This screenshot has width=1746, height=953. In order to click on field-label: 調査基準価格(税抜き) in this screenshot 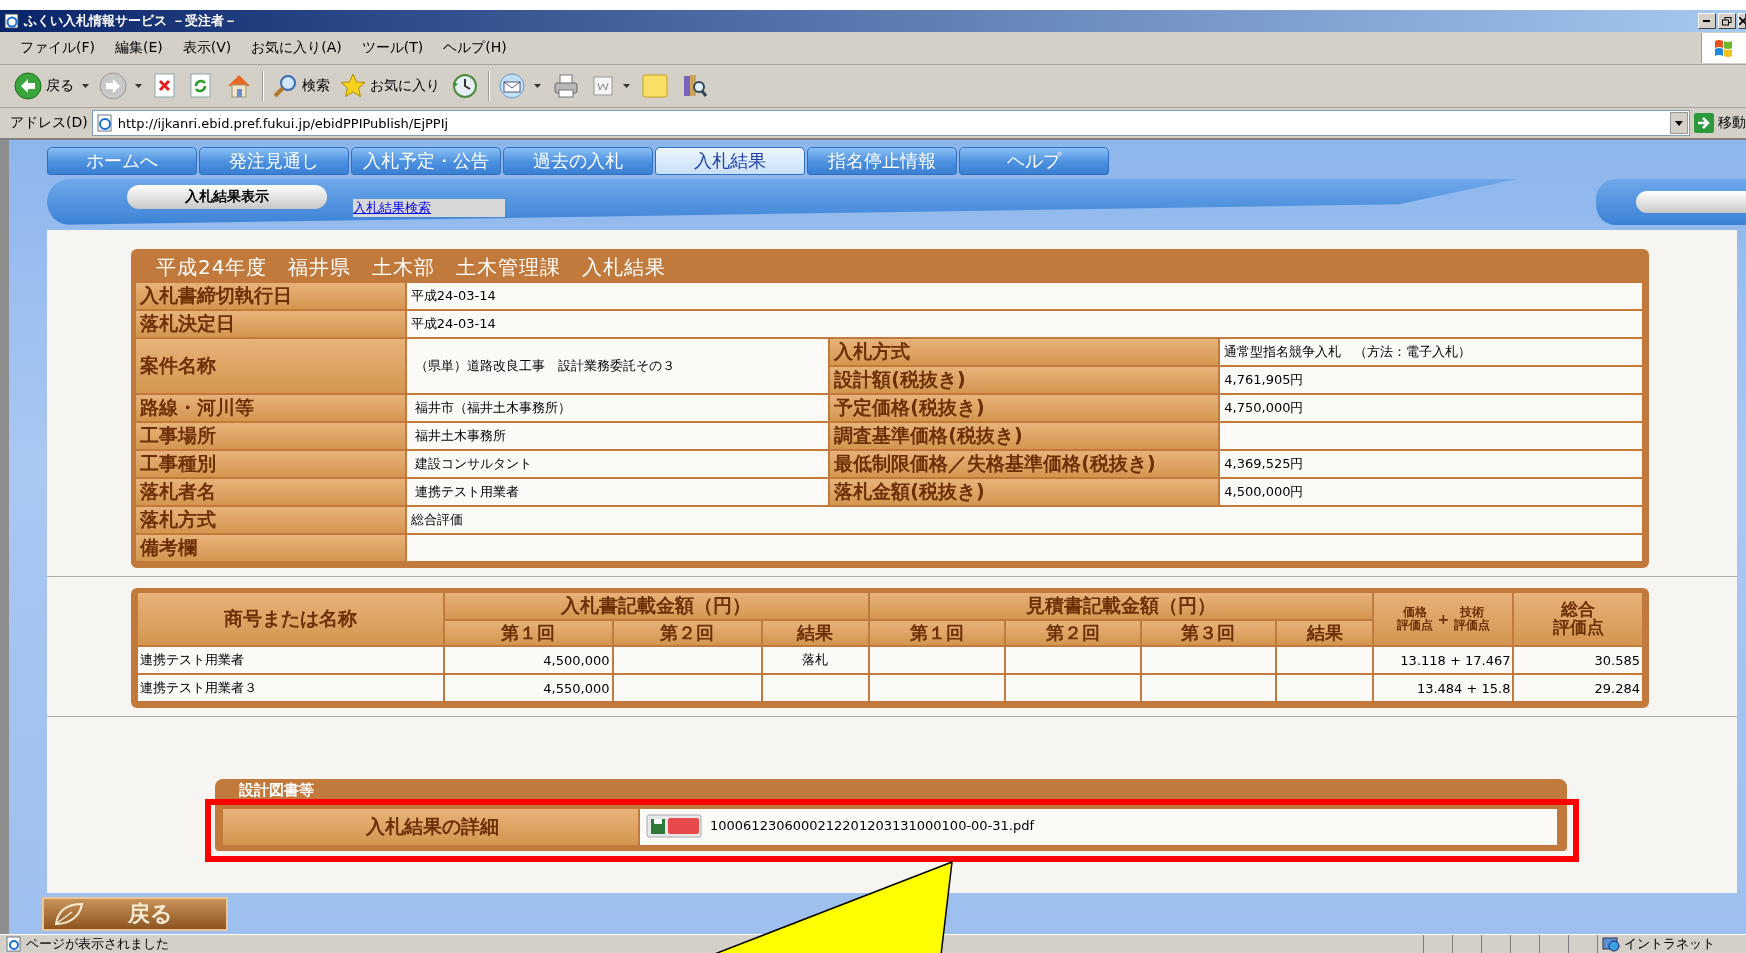, I will do `click(1025, 436)`.